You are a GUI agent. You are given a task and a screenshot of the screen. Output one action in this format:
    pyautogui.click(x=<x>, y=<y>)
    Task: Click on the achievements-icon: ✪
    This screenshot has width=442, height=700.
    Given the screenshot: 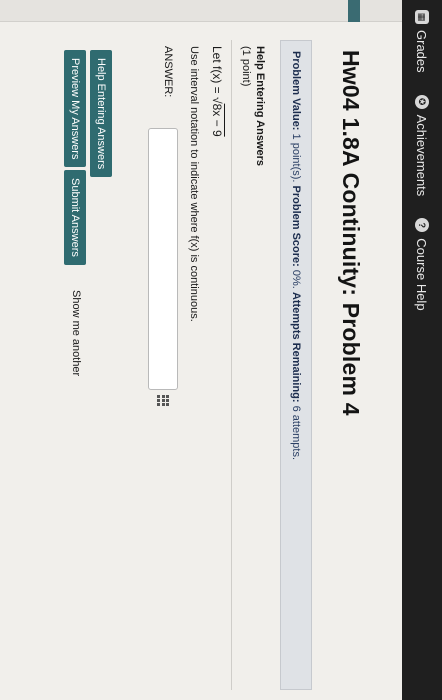 What is the action you would take?
    pyautogui.click(x=422, y=101)
    